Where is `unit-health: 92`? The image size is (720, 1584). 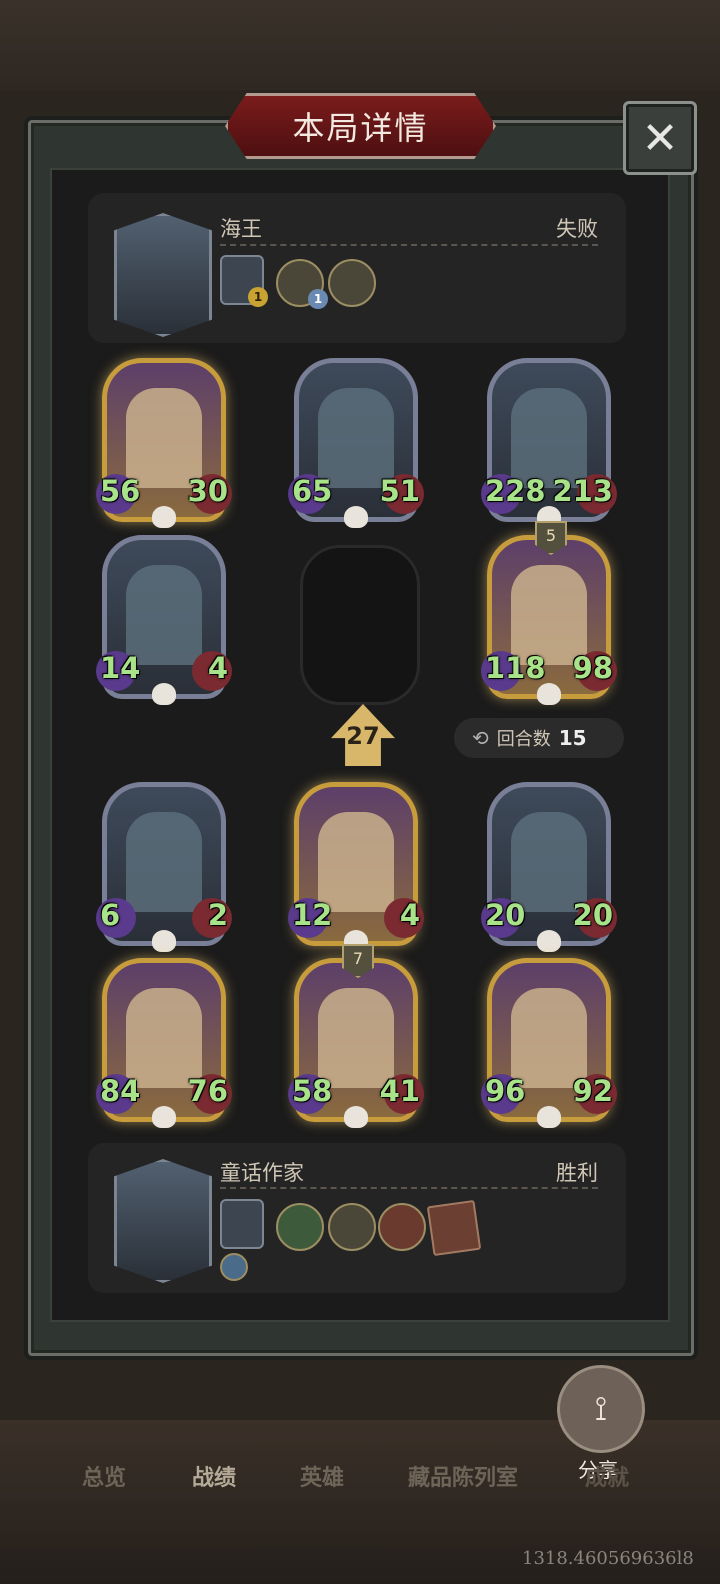 unit-health: 92 is located at coordinates (592, 1091).